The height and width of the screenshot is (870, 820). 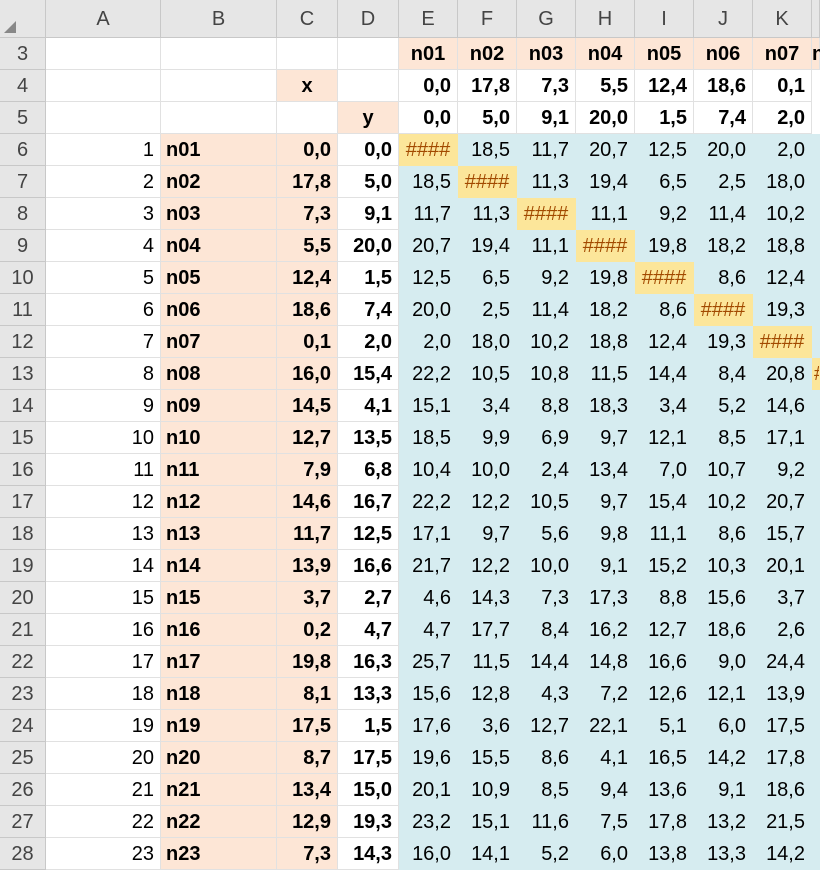 I want to click on col-name-n03: n03, so click(x=546, y=54).